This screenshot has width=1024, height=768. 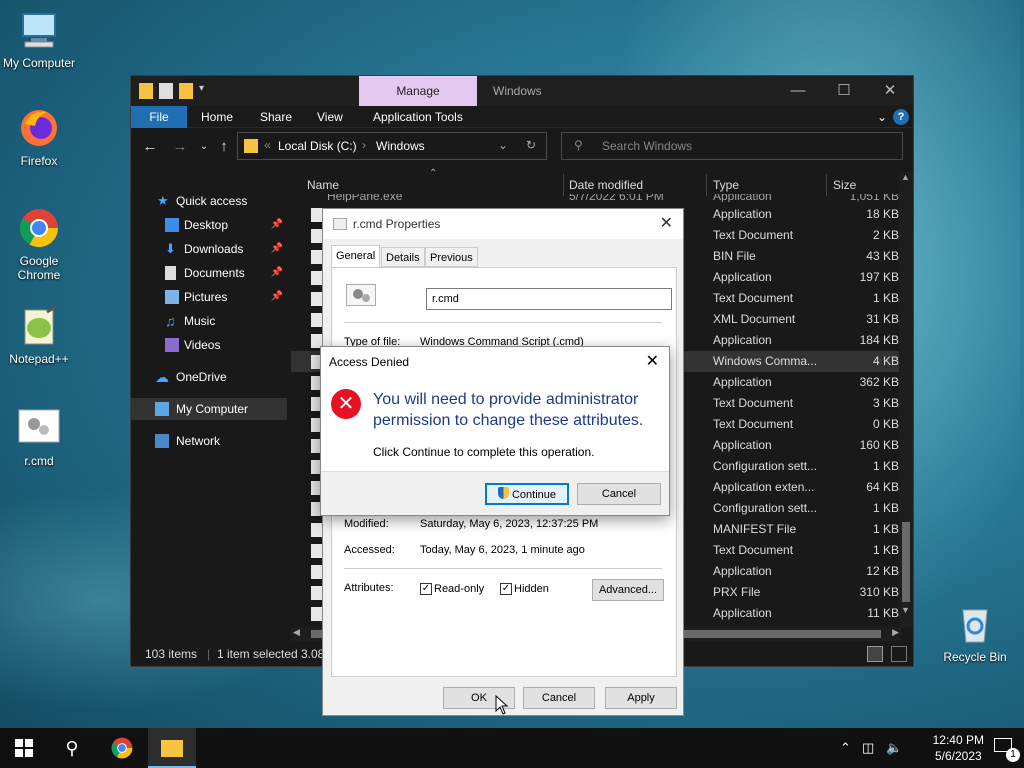 I want to click on continue-label: Continue, so click(x=534, y=495).